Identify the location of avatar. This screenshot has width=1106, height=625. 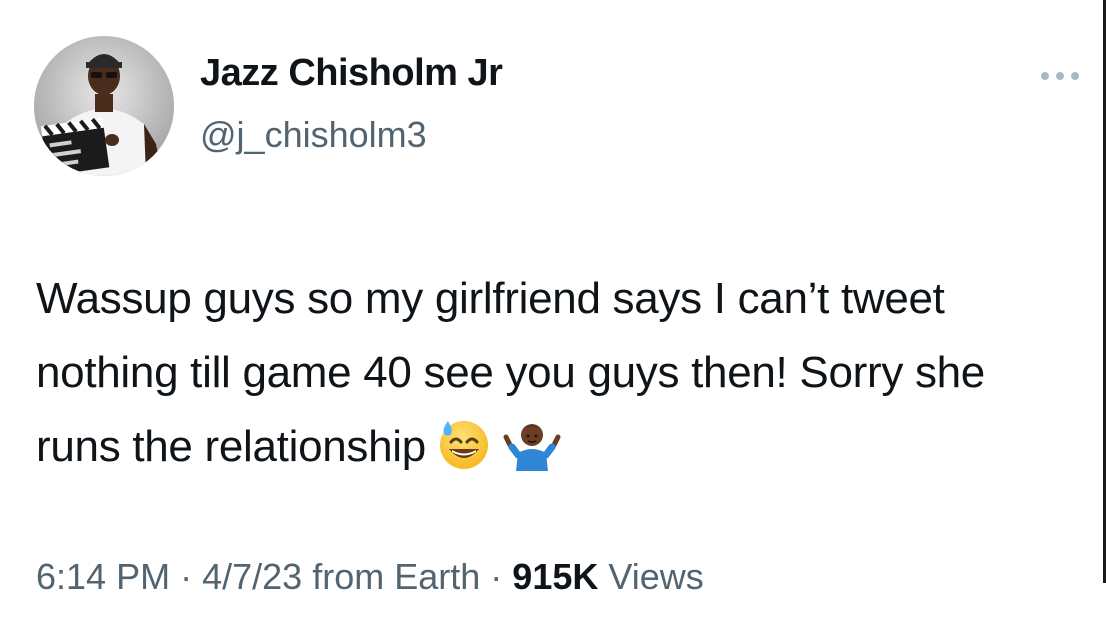
(104, 106).